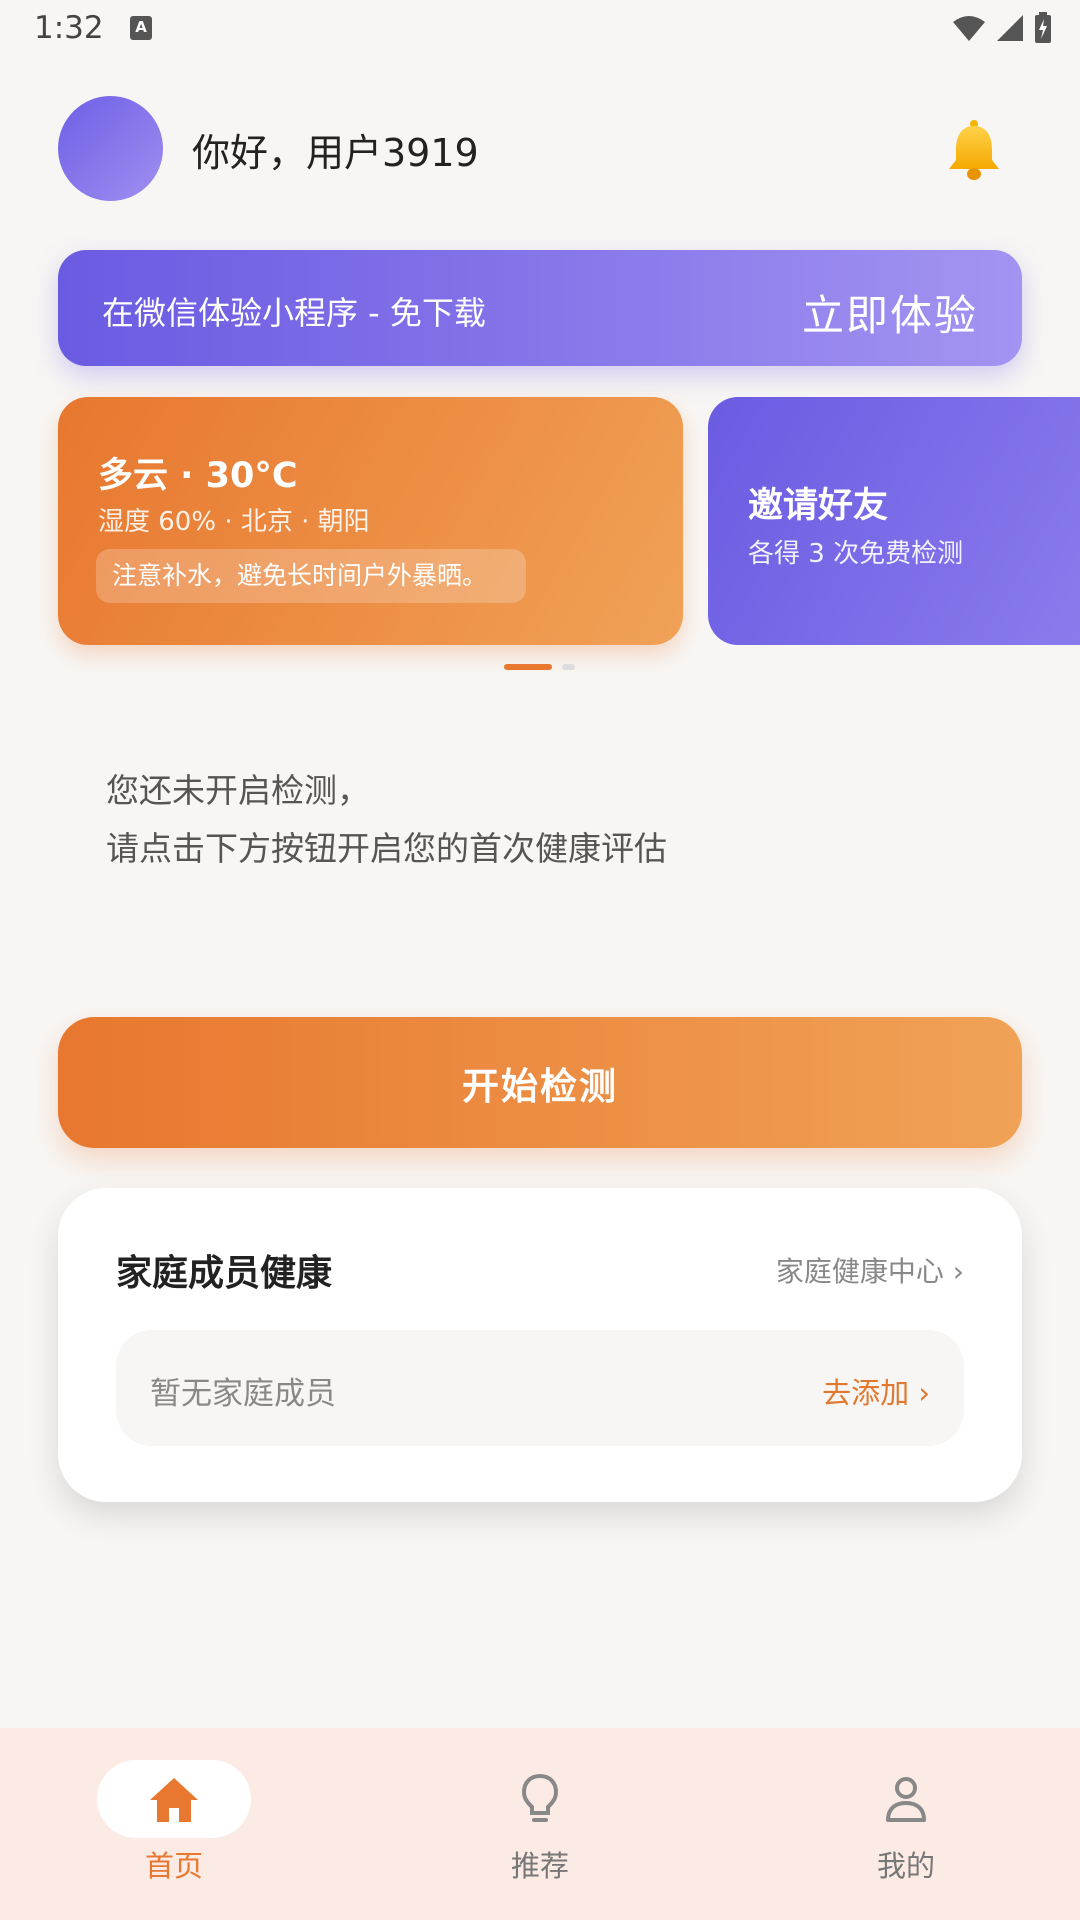  I want to click on weather-tip: 注意补水，避免长时间户外暴晒。, so click(311, 576).